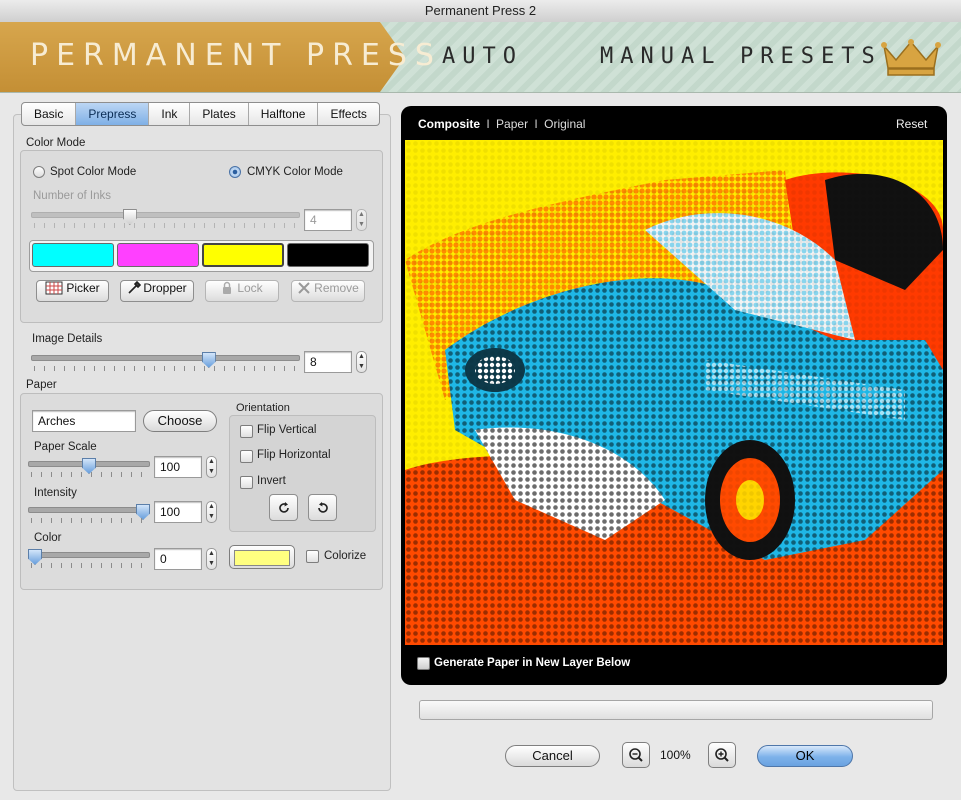  Describe the element at coordinates (532, 663) in the screenshot. I see `generate-paper-label: Generate Paper in New Layer Below` at that location.